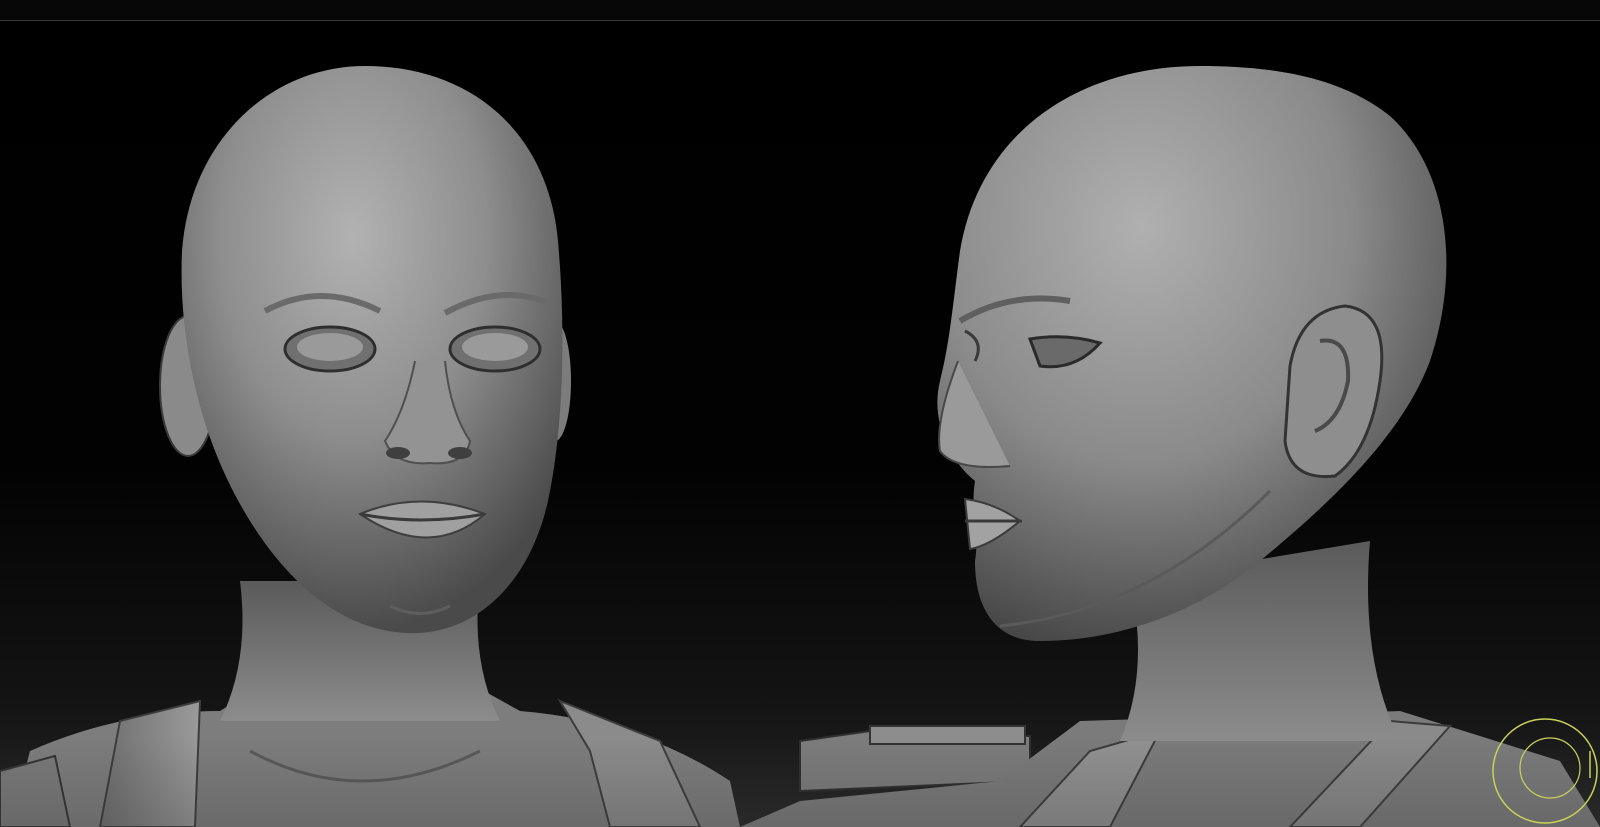 This screenshot has height=827, width=1600. What do you see at coordinates (150, 763) in the screenshot?
I see `front-strap-left` at bounding box center [150, 763].